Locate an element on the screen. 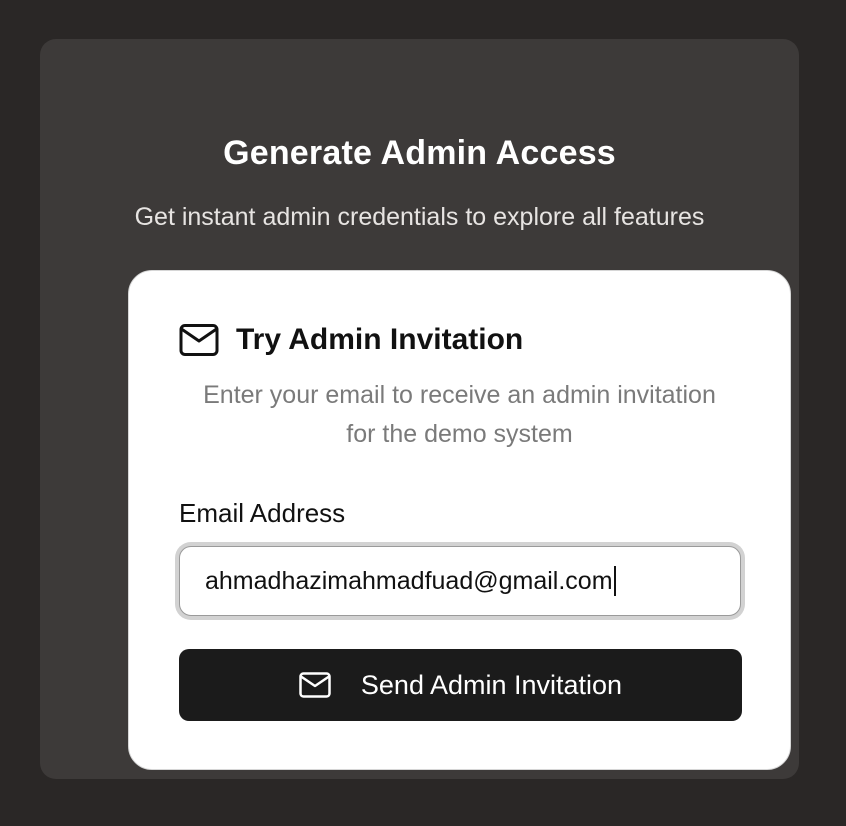 Image resolution: width=846 pixels, height=826 pixels. email-field: ahmadhazimahmadfuad@gmail.com is located at coordinates (460, 581).